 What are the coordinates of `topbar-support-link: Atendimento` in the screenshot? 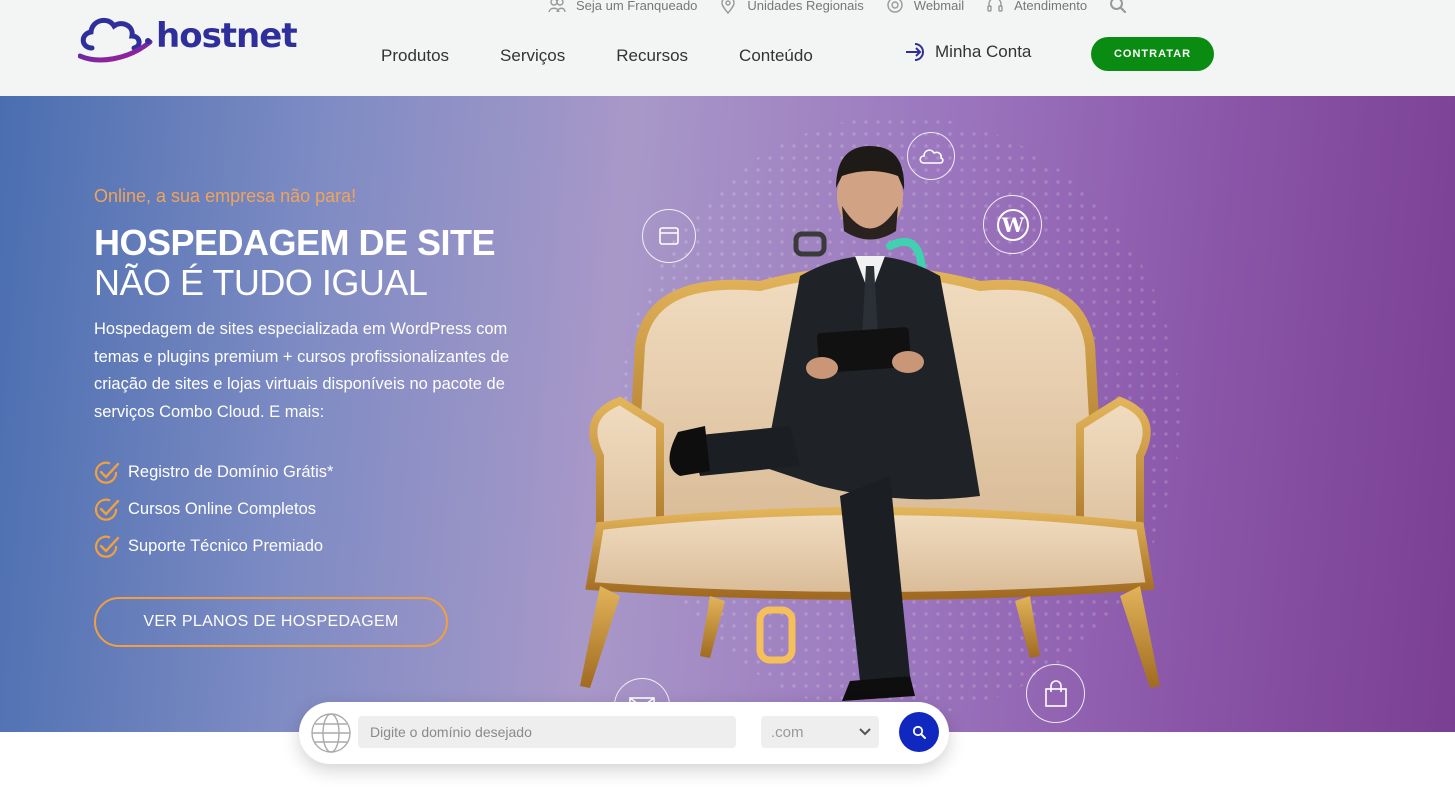 It's located at (1036, 7).